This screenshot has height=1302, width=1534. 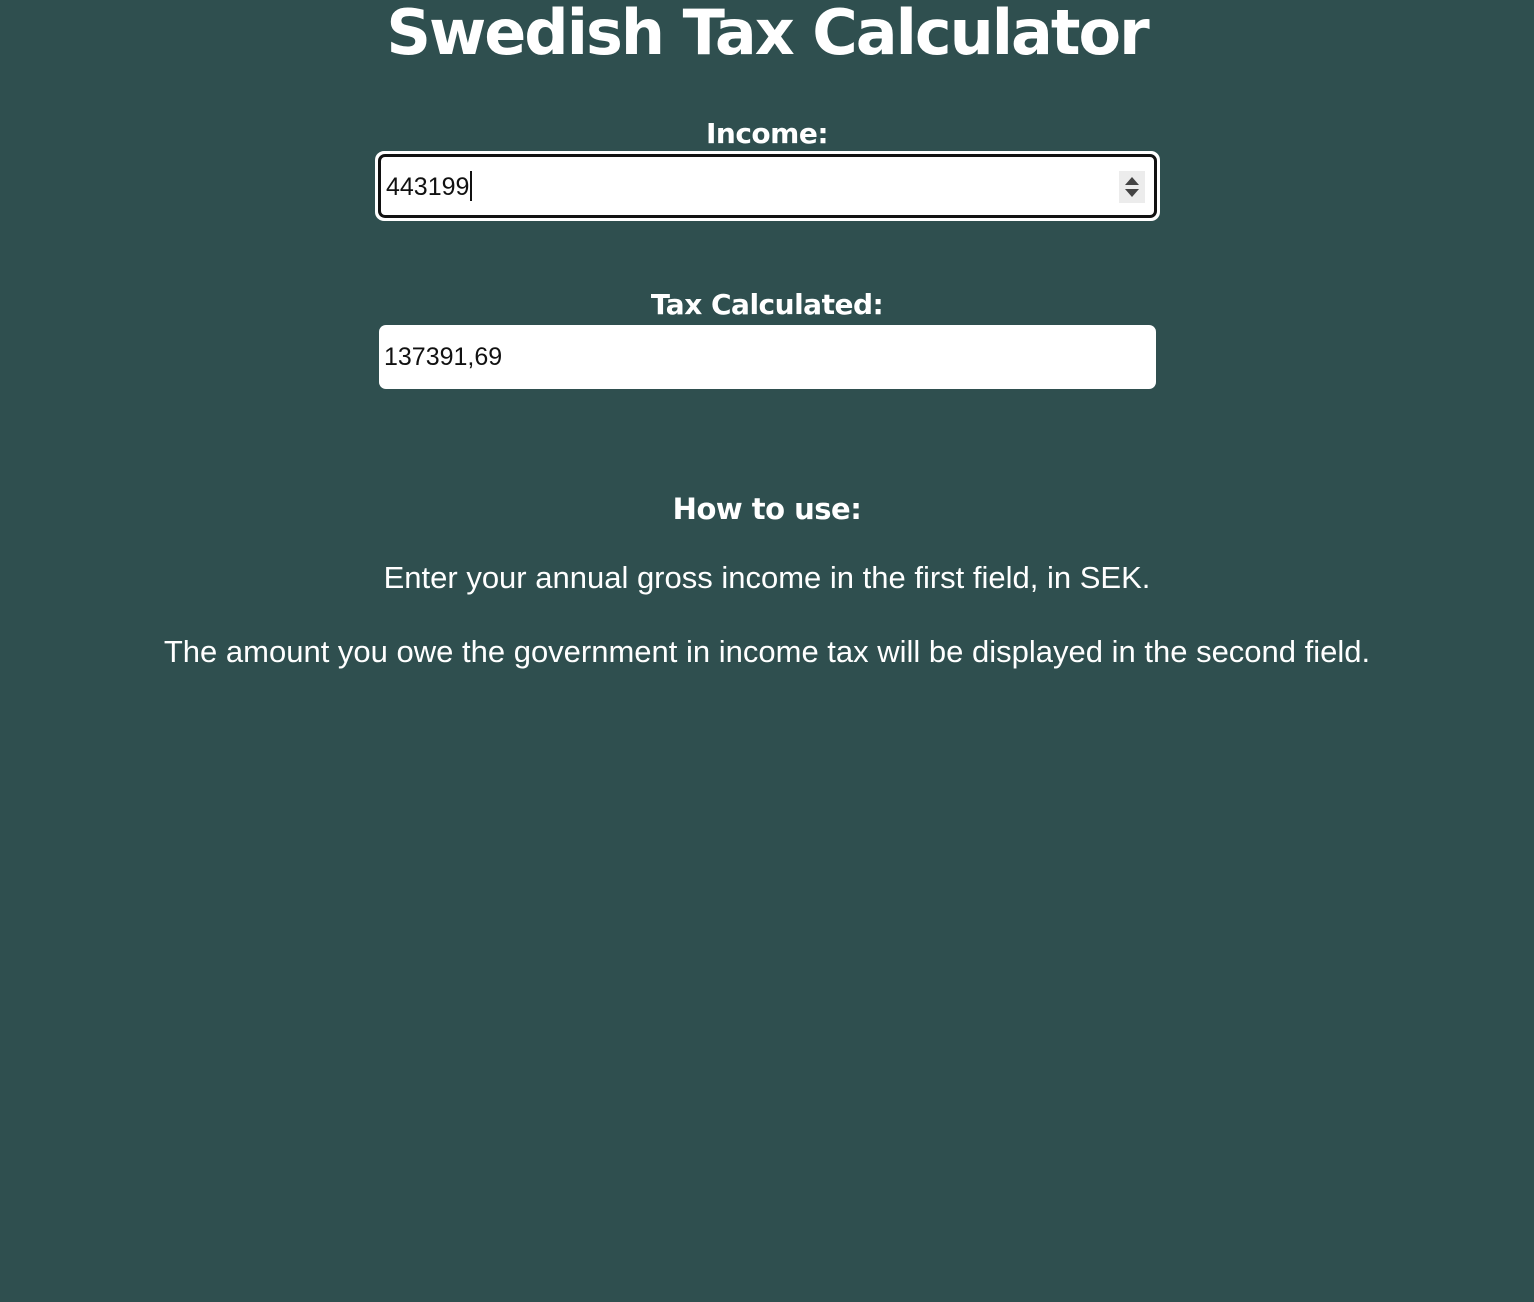 What do you see at coordinates (767, 509) in the screenshot?
I see `how-to-use-heading: How to use:` at bounding box center [767, 509].